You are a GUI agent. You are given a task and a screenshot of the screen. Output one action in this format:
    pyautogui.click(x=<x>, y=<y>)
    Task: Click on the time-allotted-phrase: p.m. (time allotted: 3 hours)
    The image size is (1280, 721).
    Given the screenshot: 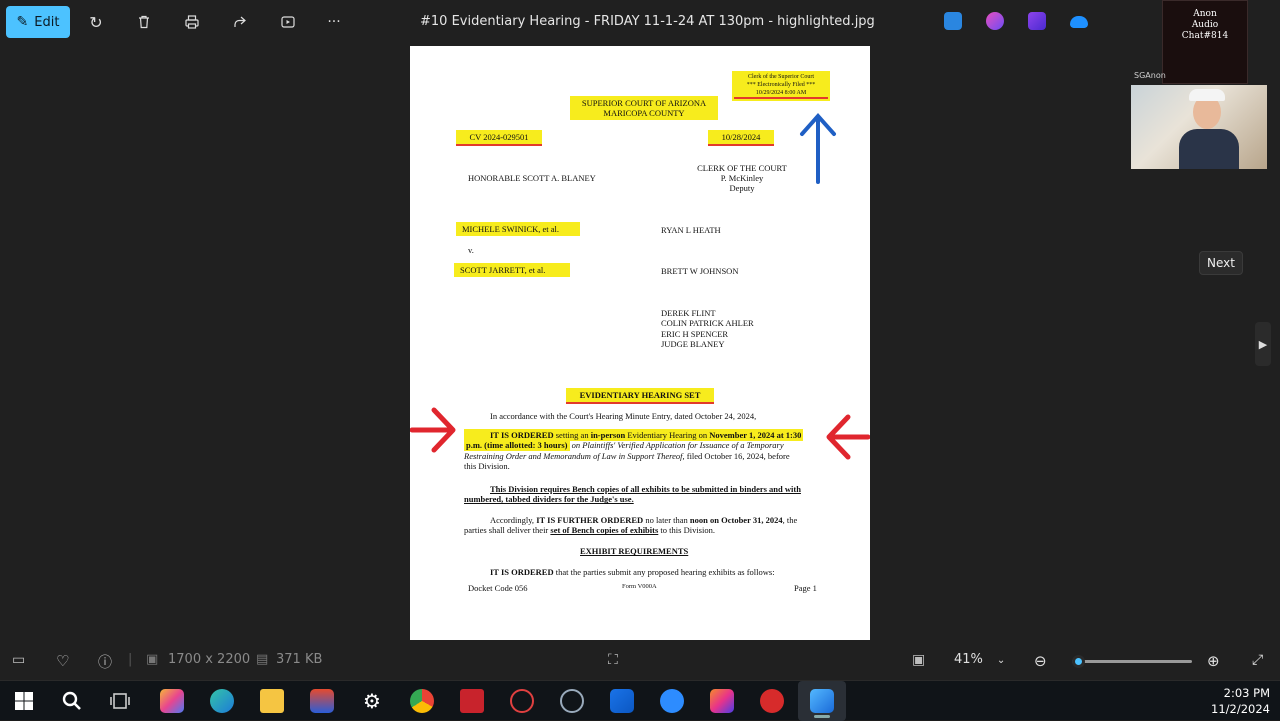 What is the action you would take?
    pyautogui.click(x=517, y=445)
    